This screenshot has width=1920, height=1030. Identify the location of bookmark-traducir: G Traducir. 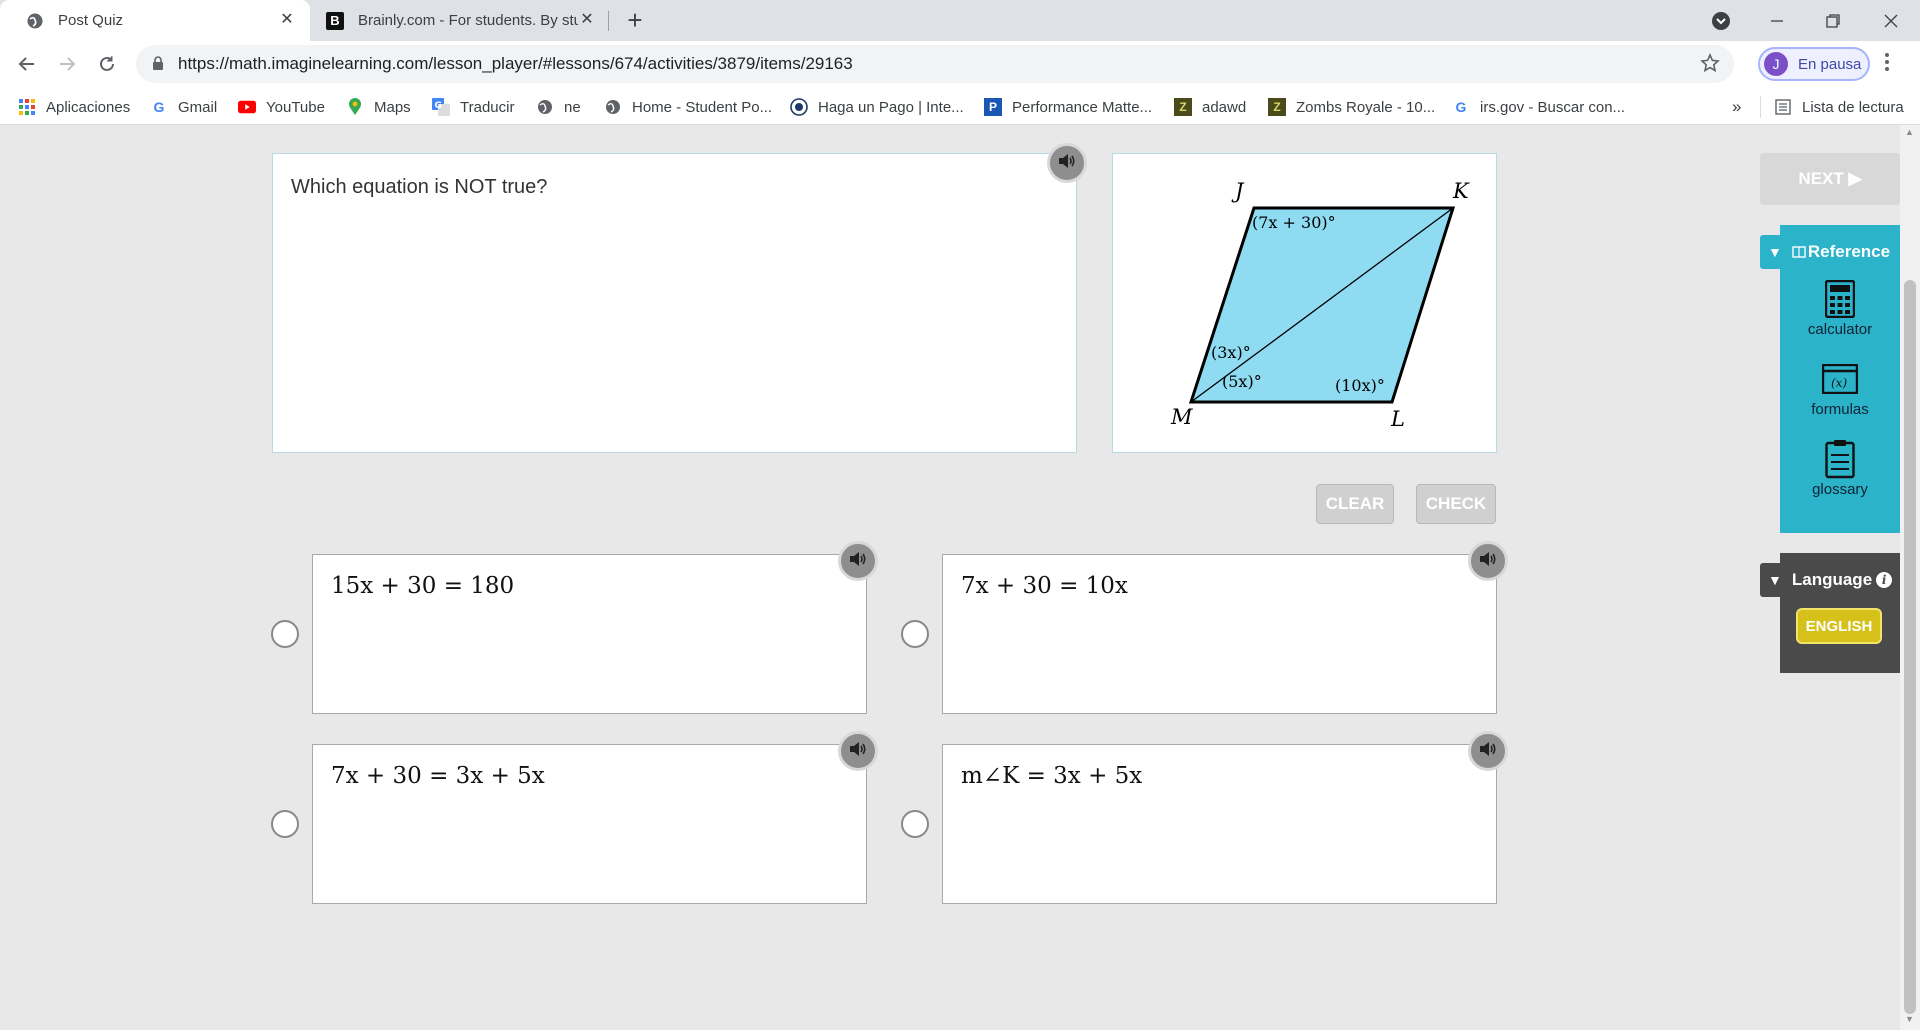
(473, 107).